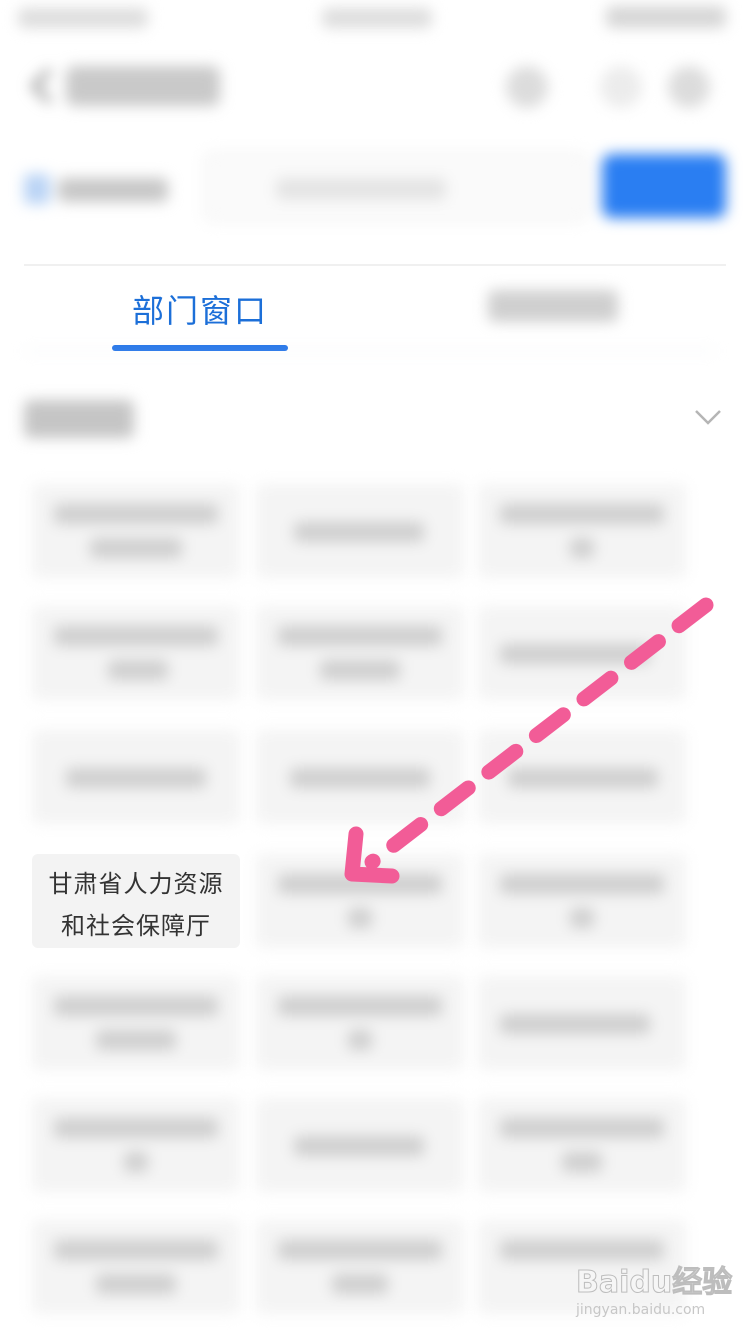 This screenshot has width=750, height=1334. Describe the element at coordinates (527, 87) in the screenshot. I see `more-icon` at that location.